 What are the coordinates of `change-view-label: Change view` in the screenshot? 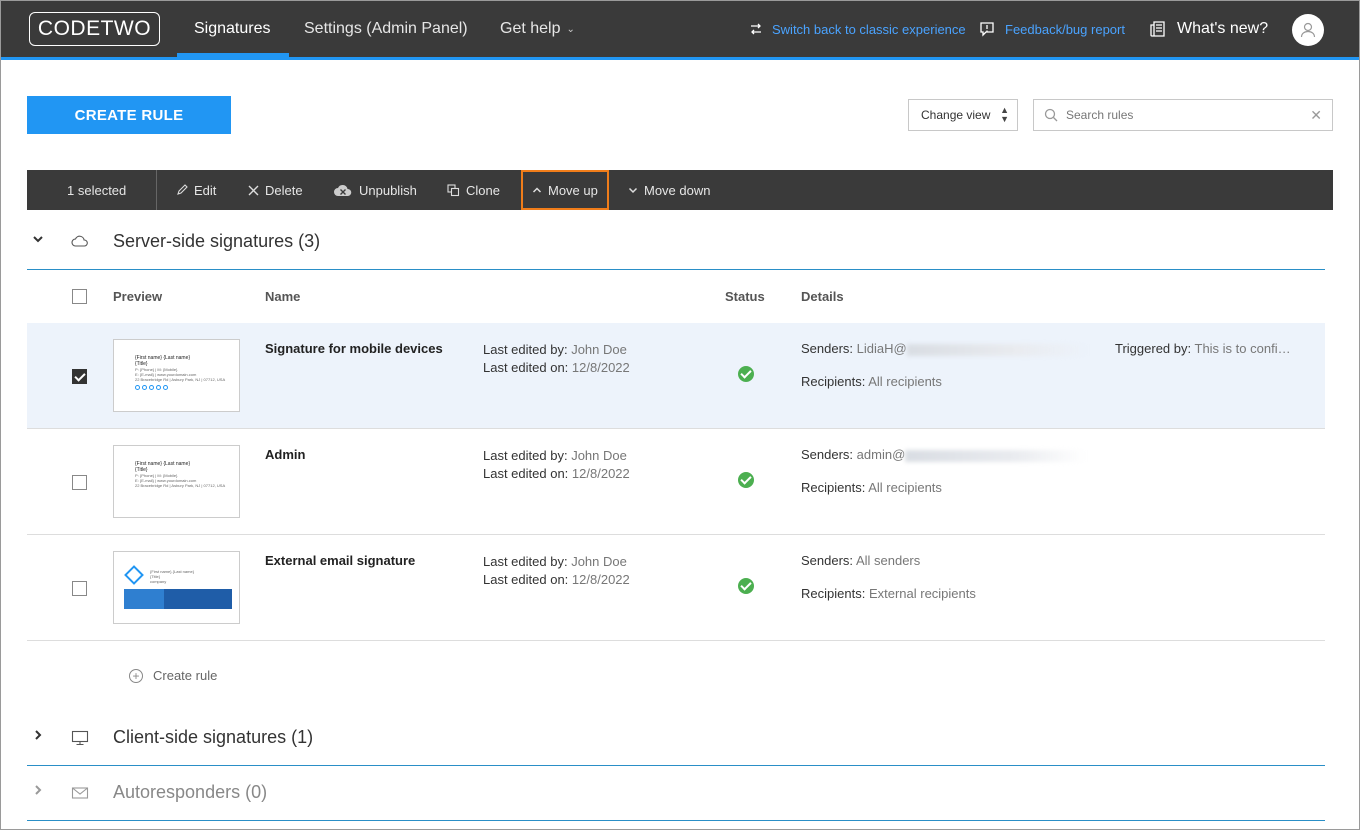 It's located at (956, 115).